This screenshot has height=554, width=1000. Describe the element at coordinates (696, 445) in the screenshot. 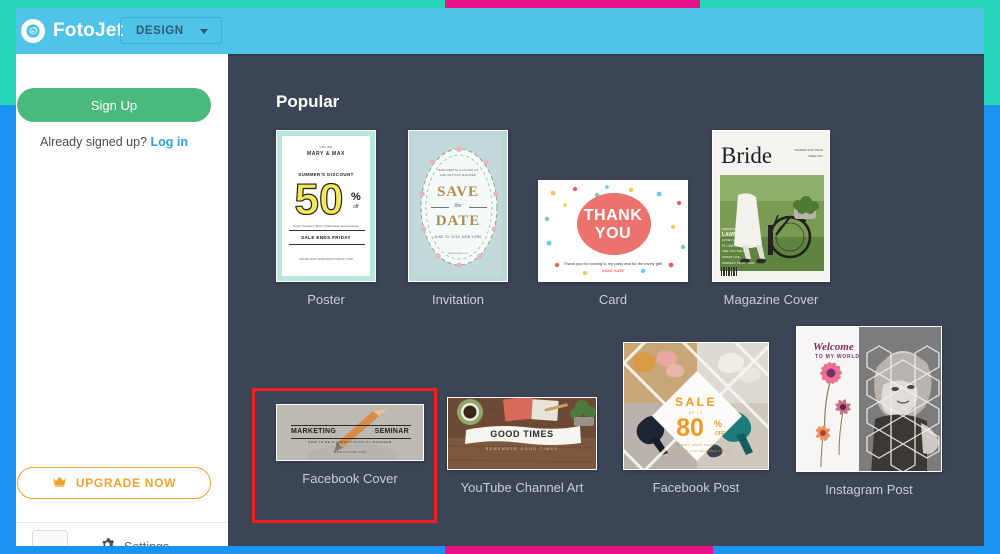

I see `fbpost-line-sub: HURRY! ENDS SOON` at that location.